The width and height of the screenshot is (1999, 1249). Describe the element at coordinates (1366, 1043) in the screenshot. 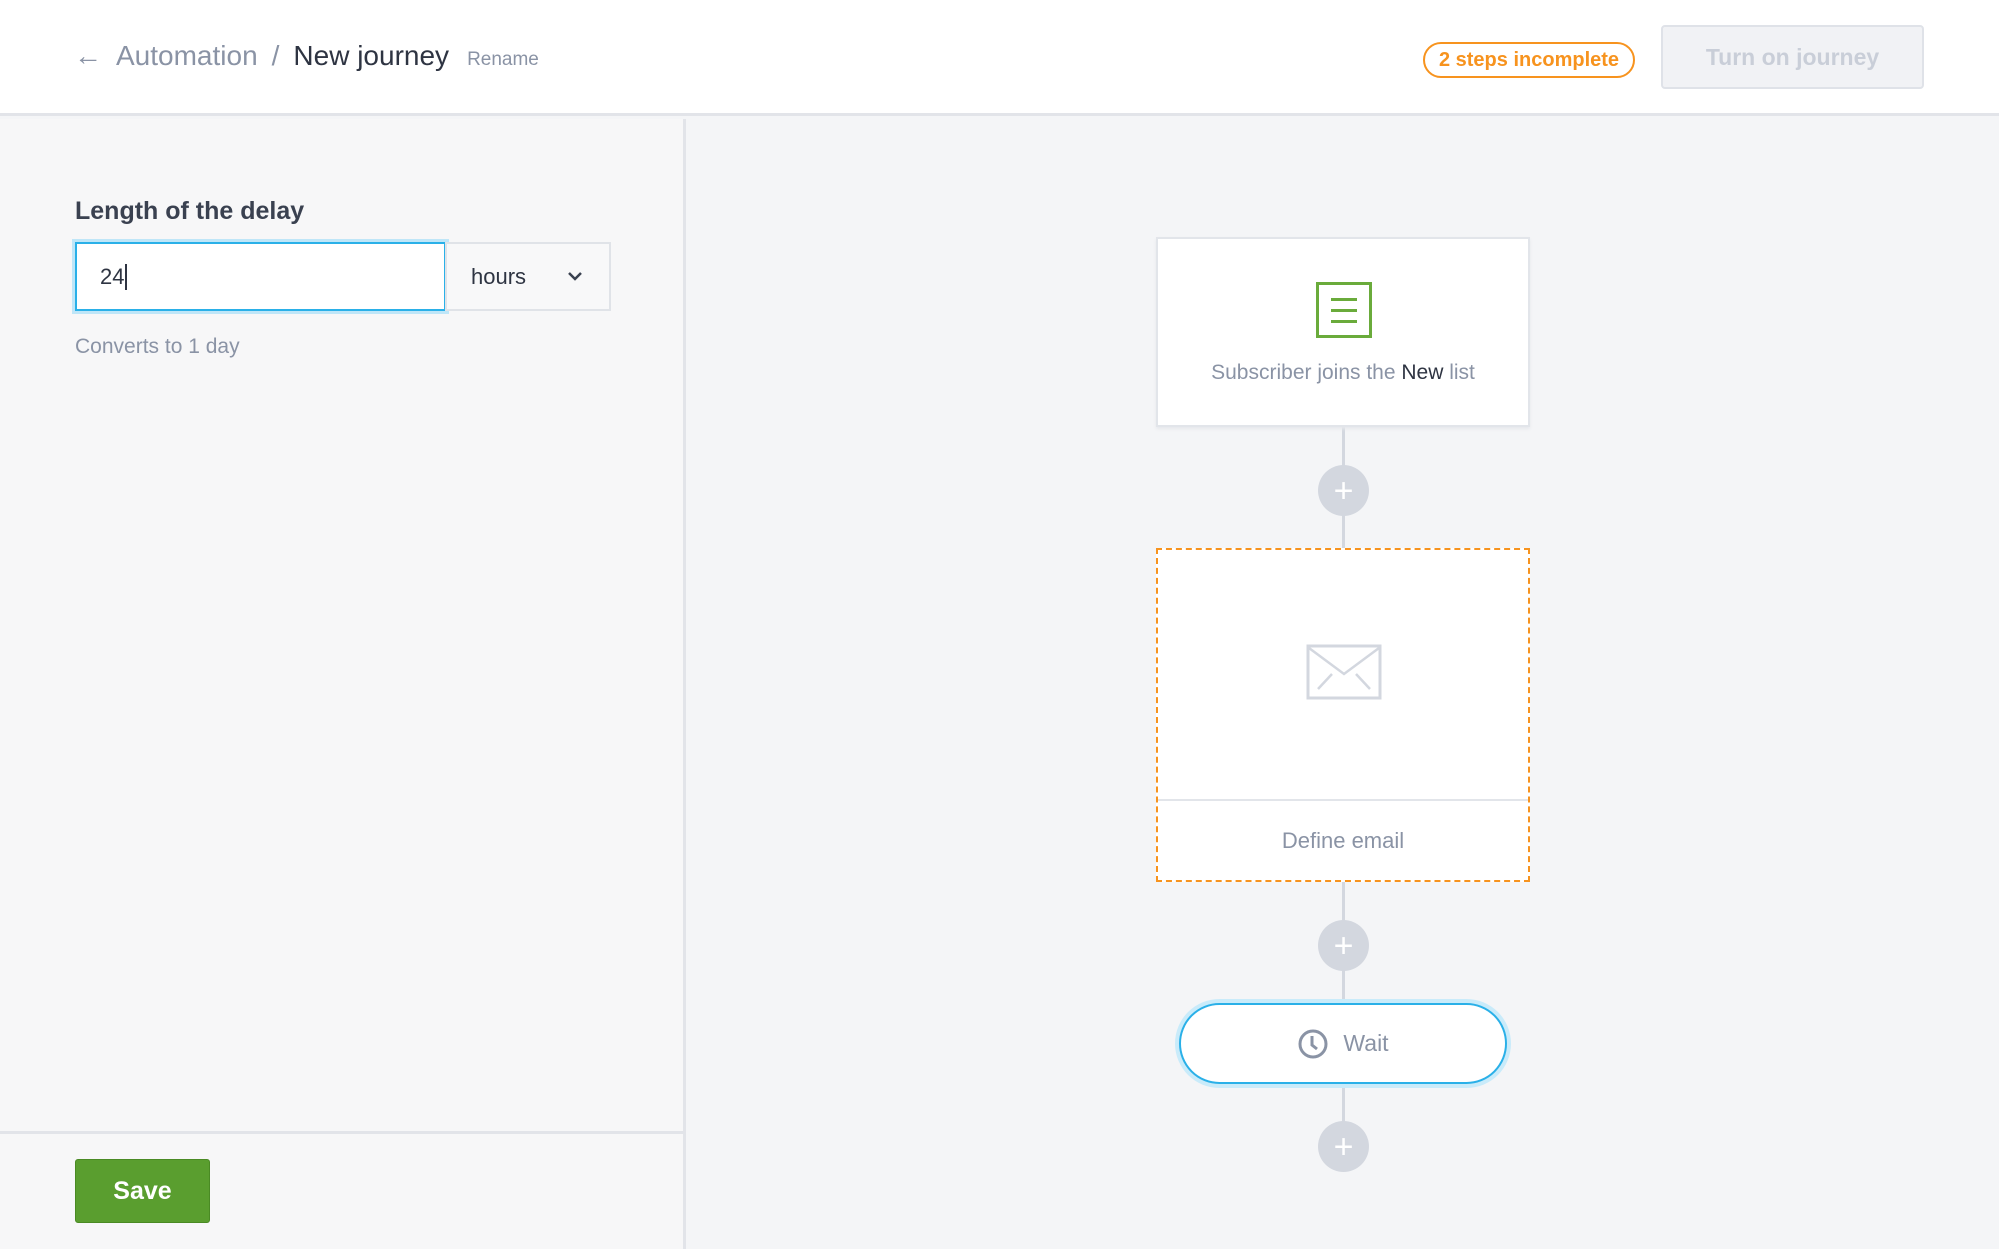

I see `wait-step-label: Wait` at that location.